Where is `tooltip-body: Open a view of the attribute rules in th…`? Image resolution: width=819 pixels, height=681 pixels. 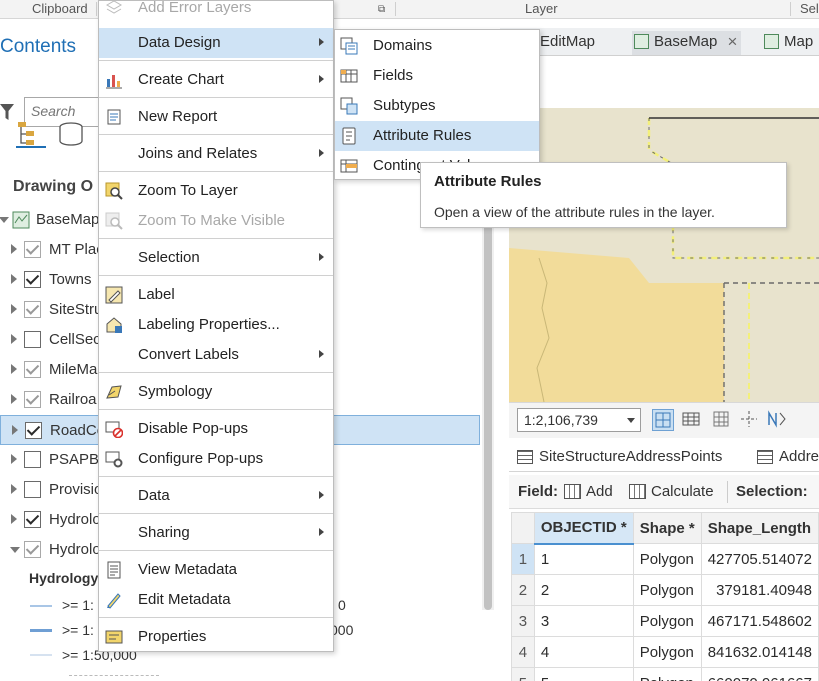
tooltip-body: Open a view of the attribute rules in th… is located at coordinates (574, 212).